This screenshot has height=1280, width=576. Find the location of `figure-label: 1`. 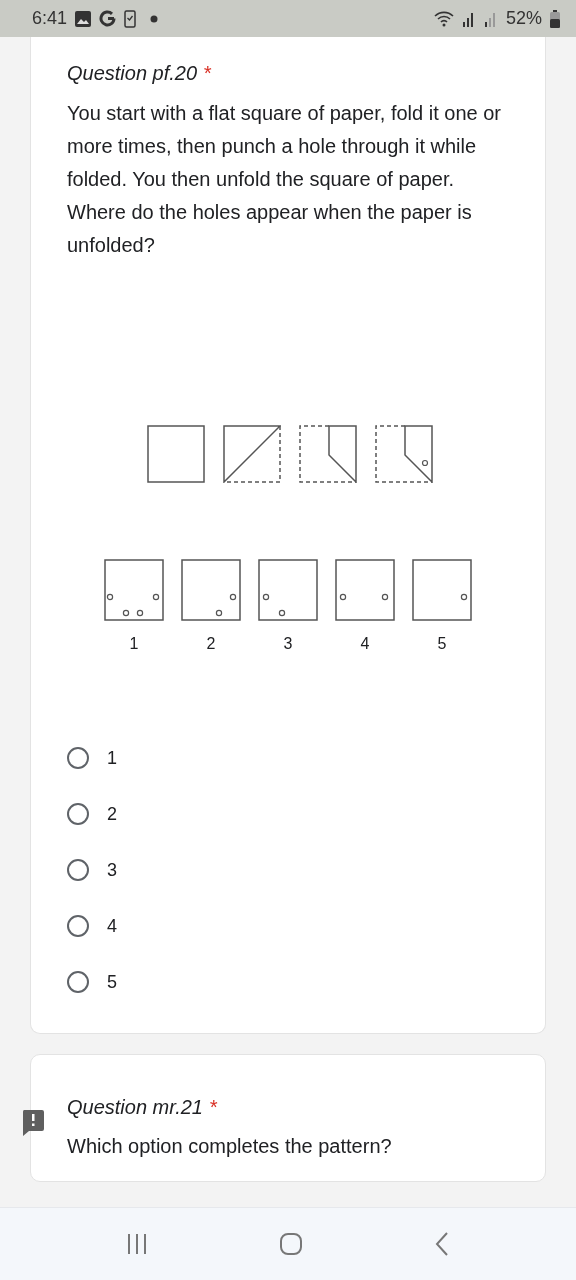

figure-label: 1 is located at coordinates (134, 644).